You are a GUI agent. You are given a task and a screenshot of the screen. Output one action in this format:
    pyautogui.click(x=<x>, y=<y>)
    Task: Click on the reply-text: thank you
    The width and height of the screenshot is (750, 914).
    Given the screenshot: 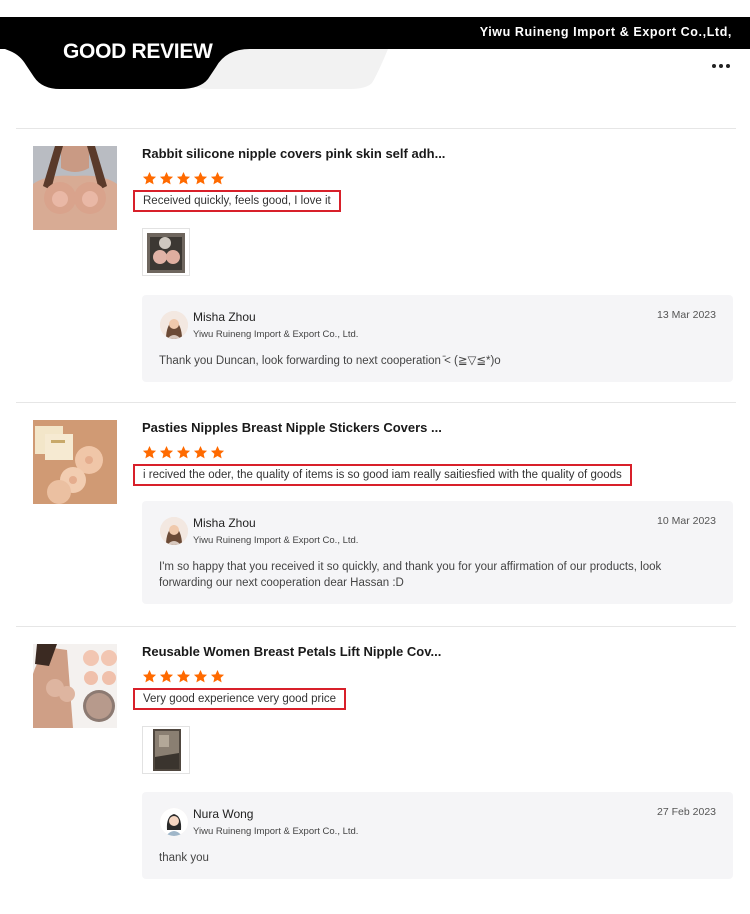 What is the action you would take?
    pyautogui.click(x=184, y=858)
    